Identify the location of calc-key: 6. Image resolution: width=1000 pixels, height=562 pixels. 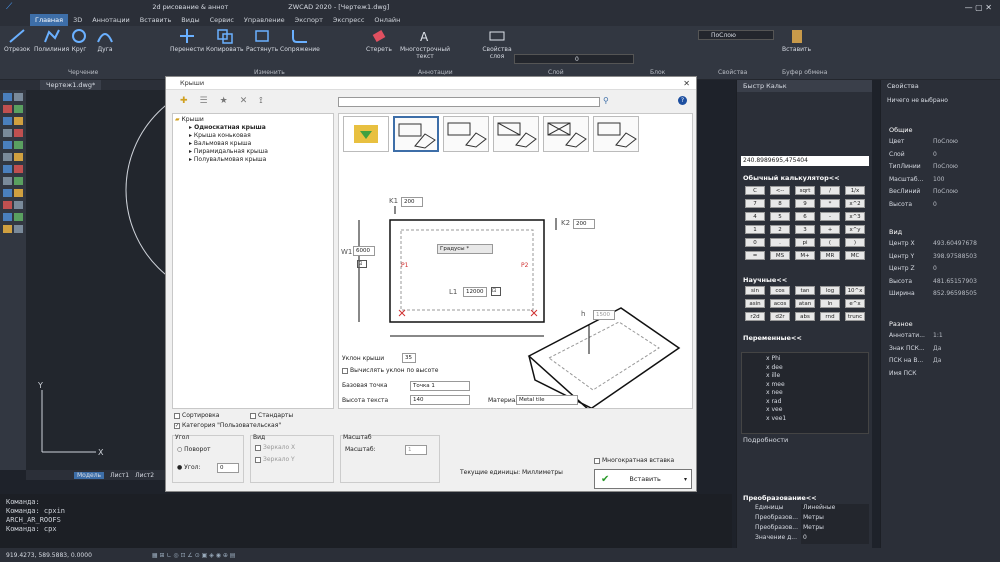
(805, 216).